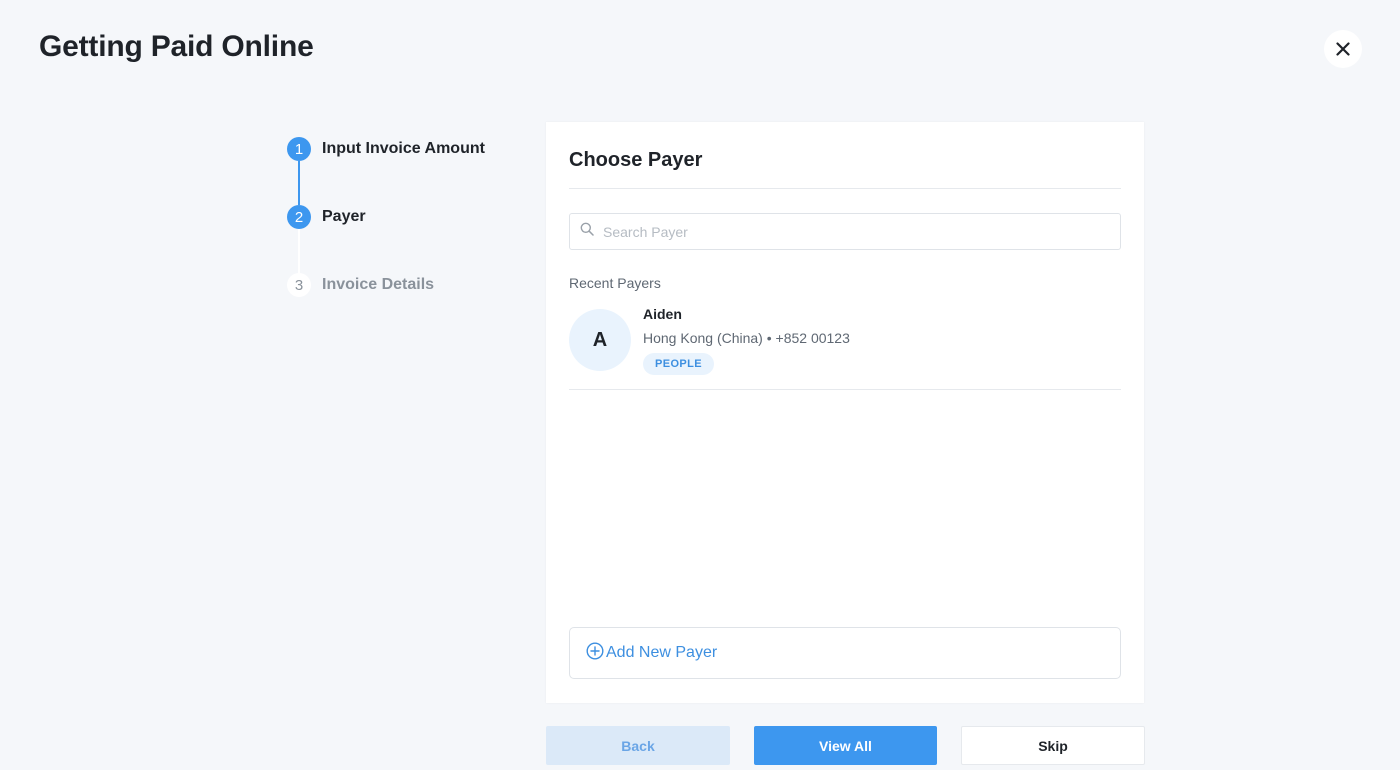 This screenshot has height=770, width=1400. I want to click on close-button, so click(1343, 49).